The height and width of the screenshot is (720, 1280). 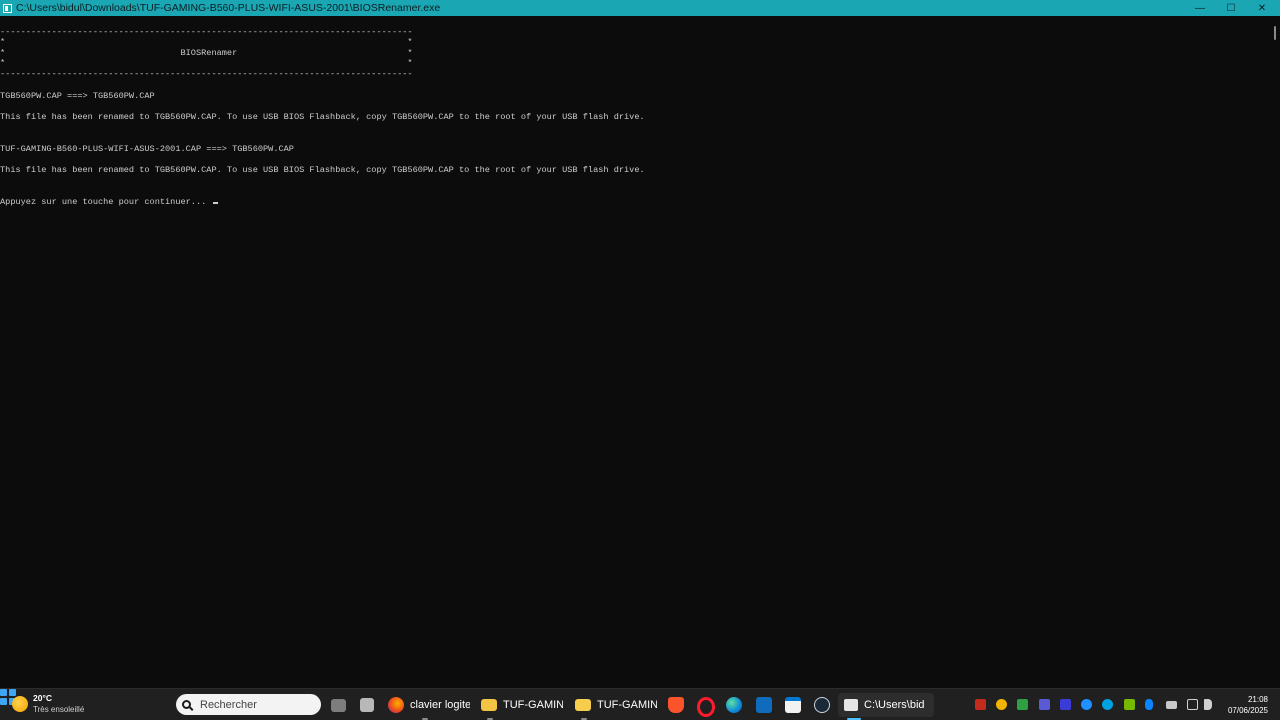 I want to click on outlook-icon, so click(x=764, y=705).